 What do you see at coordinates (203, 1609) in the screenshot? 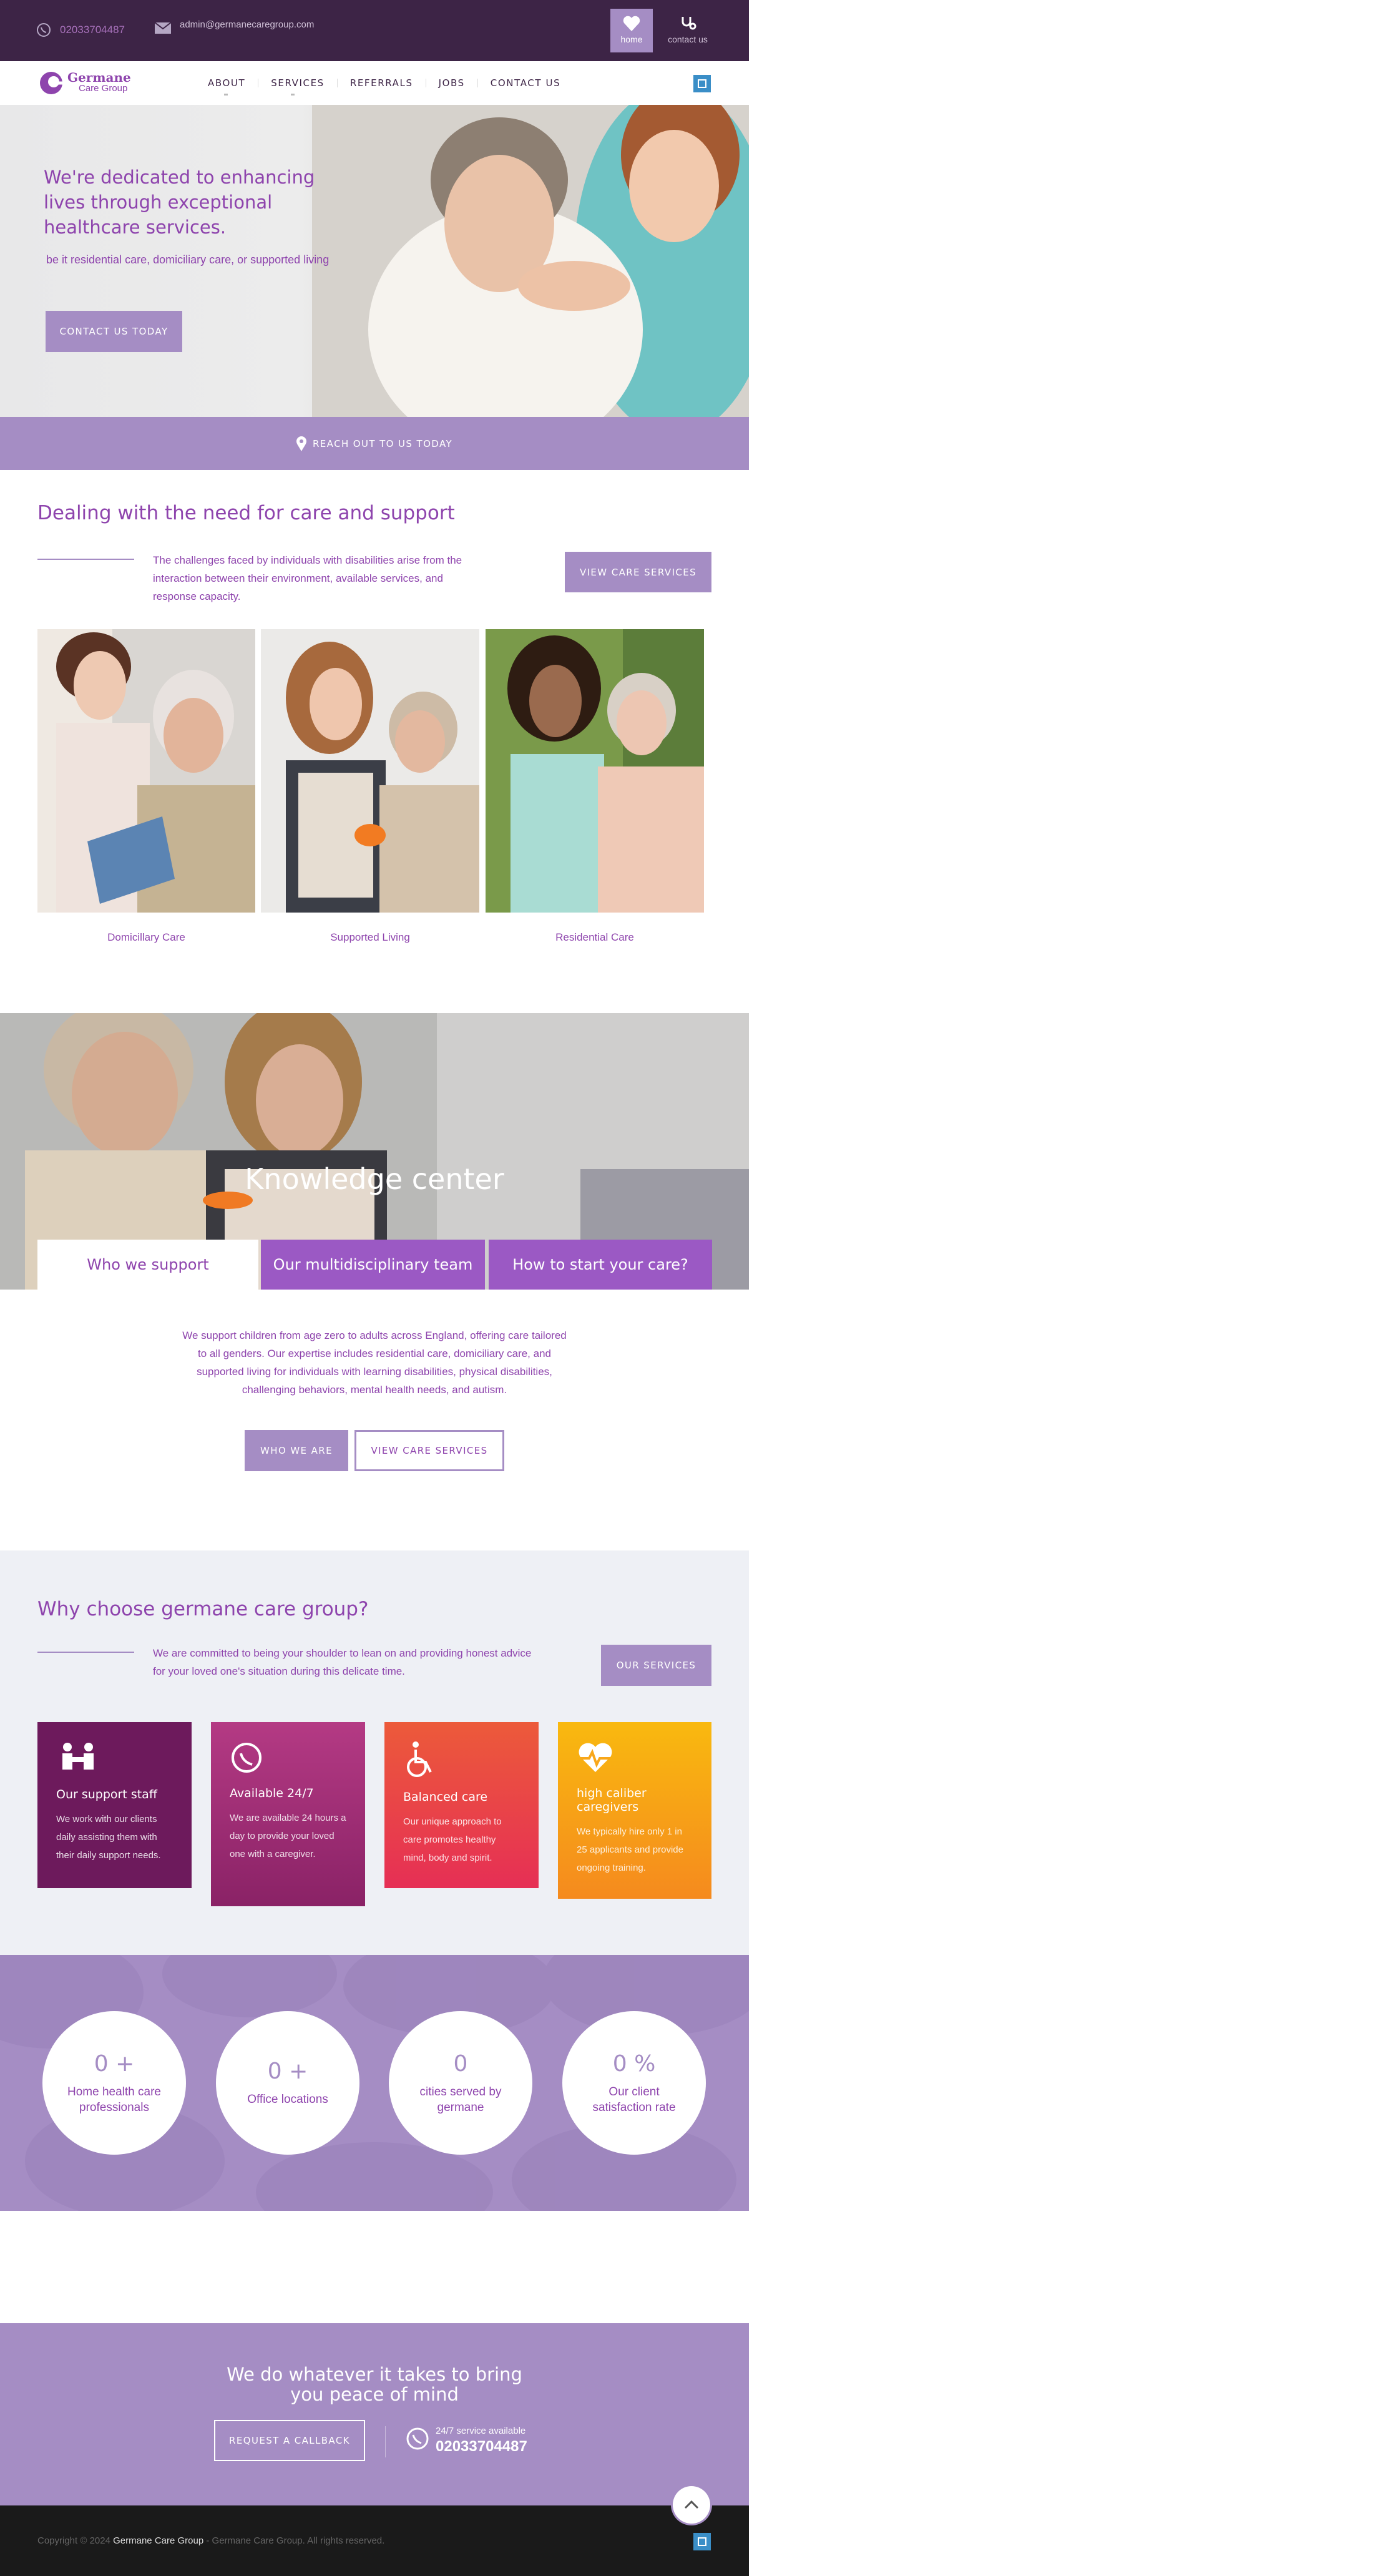
I see `why-heading: Why choose germane care group?` at bounding box center [203, 1609].